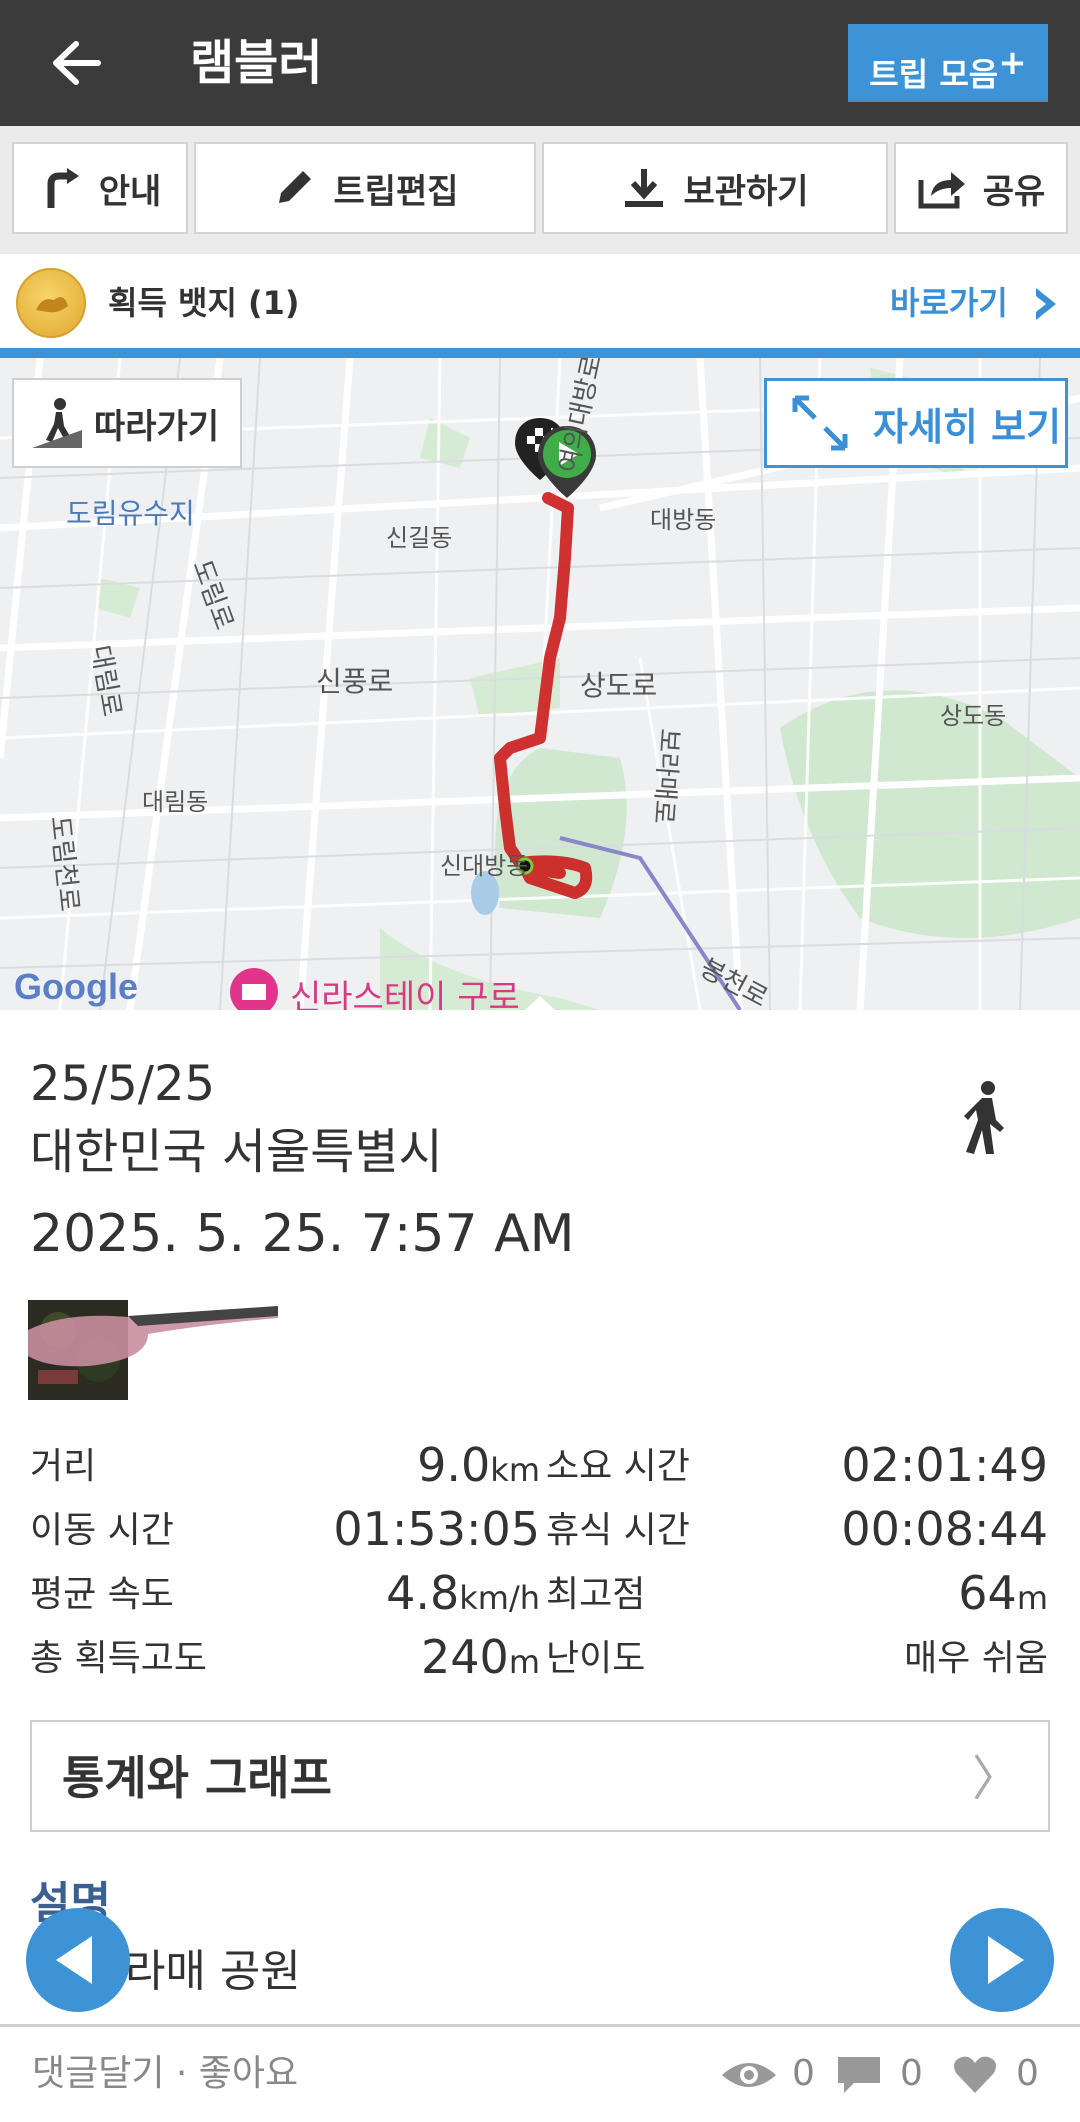 This screenshot has height=2122, width=1080. Describe the element at coordinates (419, 538) in the screenshot. I see `map-label: 신길동` at that location.